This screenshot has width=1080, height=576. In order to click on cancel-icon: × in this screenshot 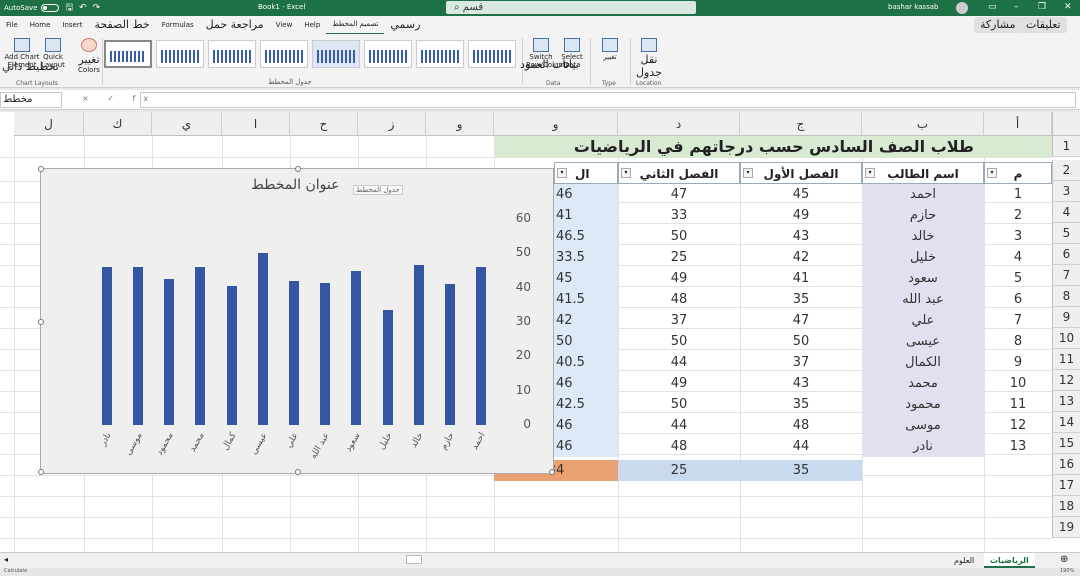, I will do `click(89, 98)`.